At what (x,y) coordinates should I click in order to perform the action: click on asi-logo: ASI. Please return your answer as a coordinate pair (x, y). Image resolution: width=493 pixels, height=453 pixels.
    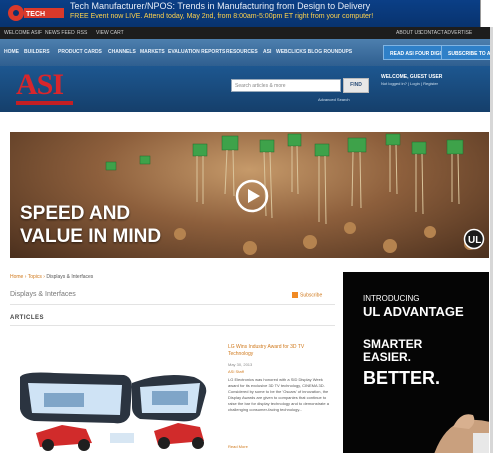
    Looking at the image, I should click on (46, 86).